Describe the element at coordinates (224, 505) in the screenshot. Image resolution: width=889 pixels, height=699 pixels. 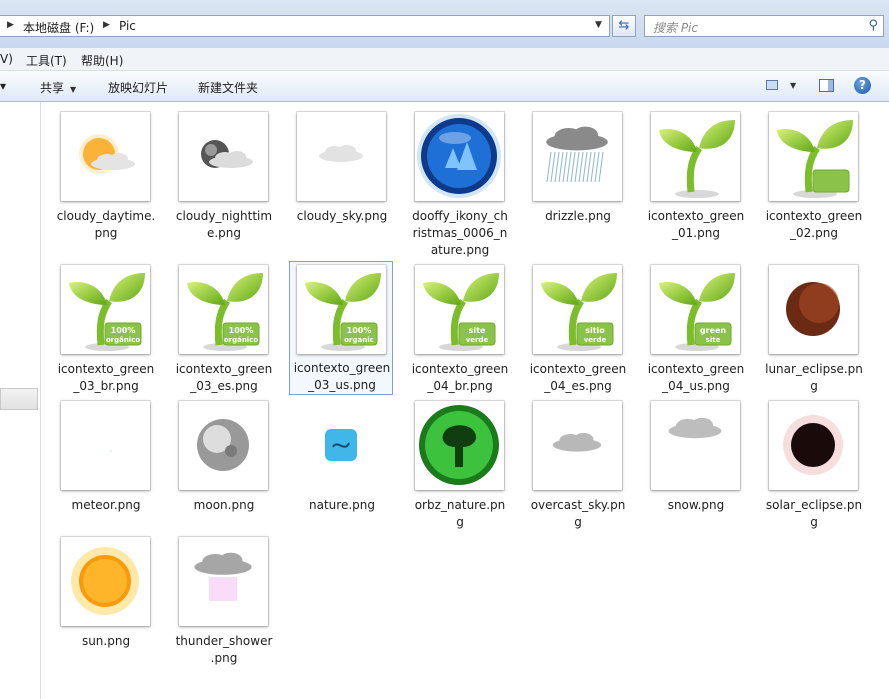
I see `file-name-line: moon.png` at that location.